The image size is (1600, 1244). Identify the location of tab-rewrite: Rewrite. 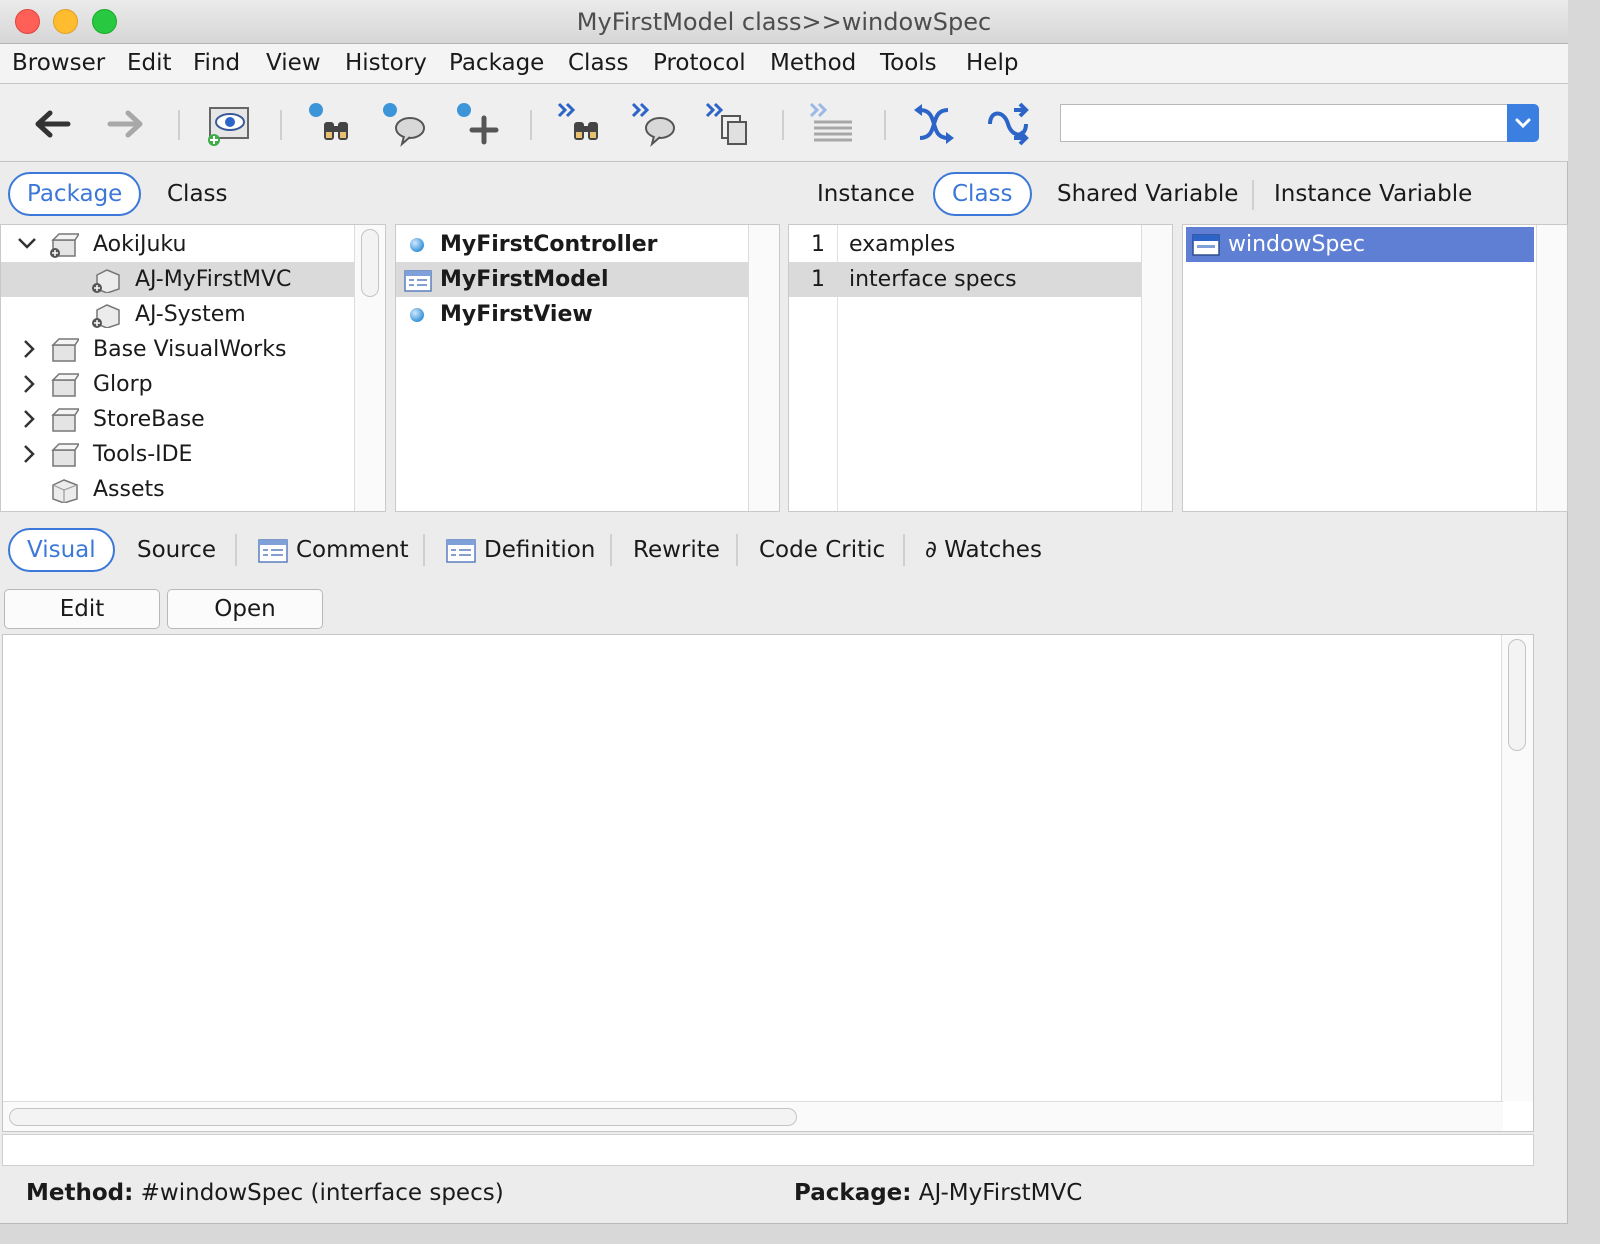
(676, 550).